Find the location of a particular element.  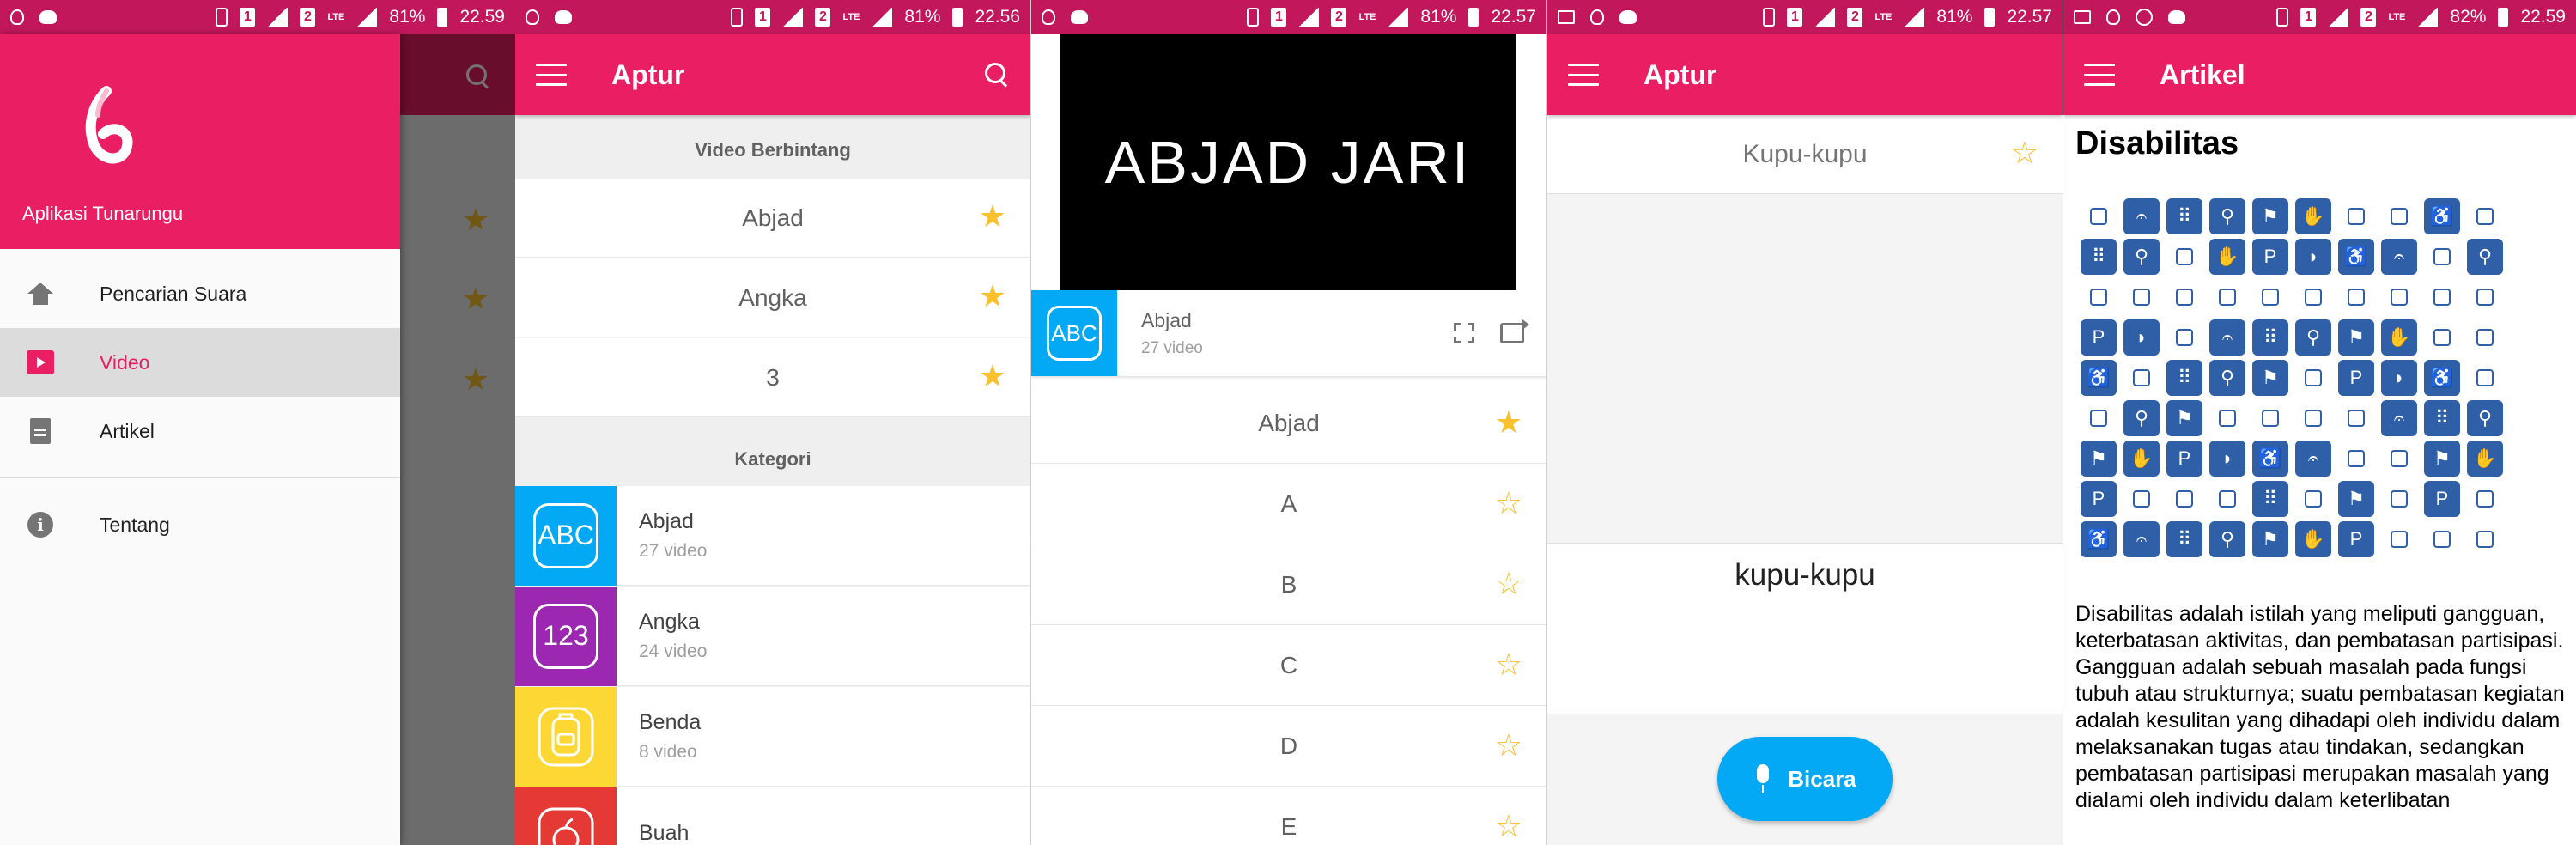

info-icon: i is located at coordinates (40, 525).